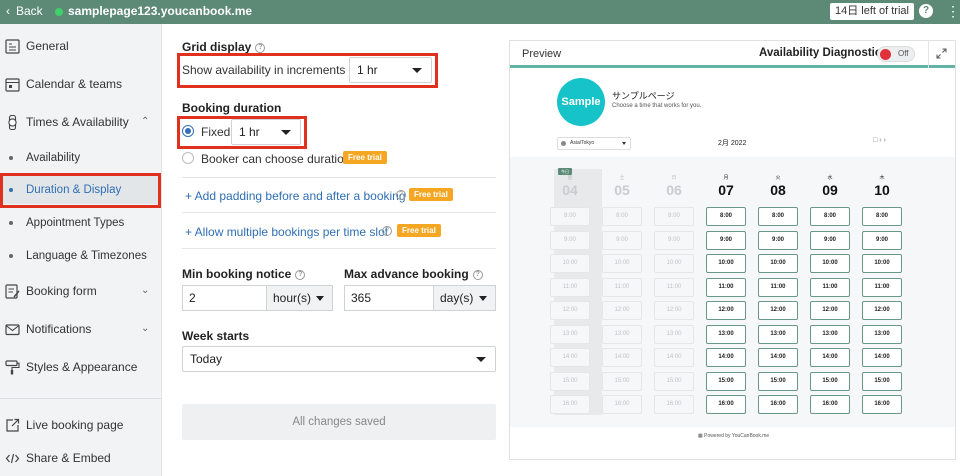  I want to click on sidebar-item-language: Language & Timezones, so click(81, 256).